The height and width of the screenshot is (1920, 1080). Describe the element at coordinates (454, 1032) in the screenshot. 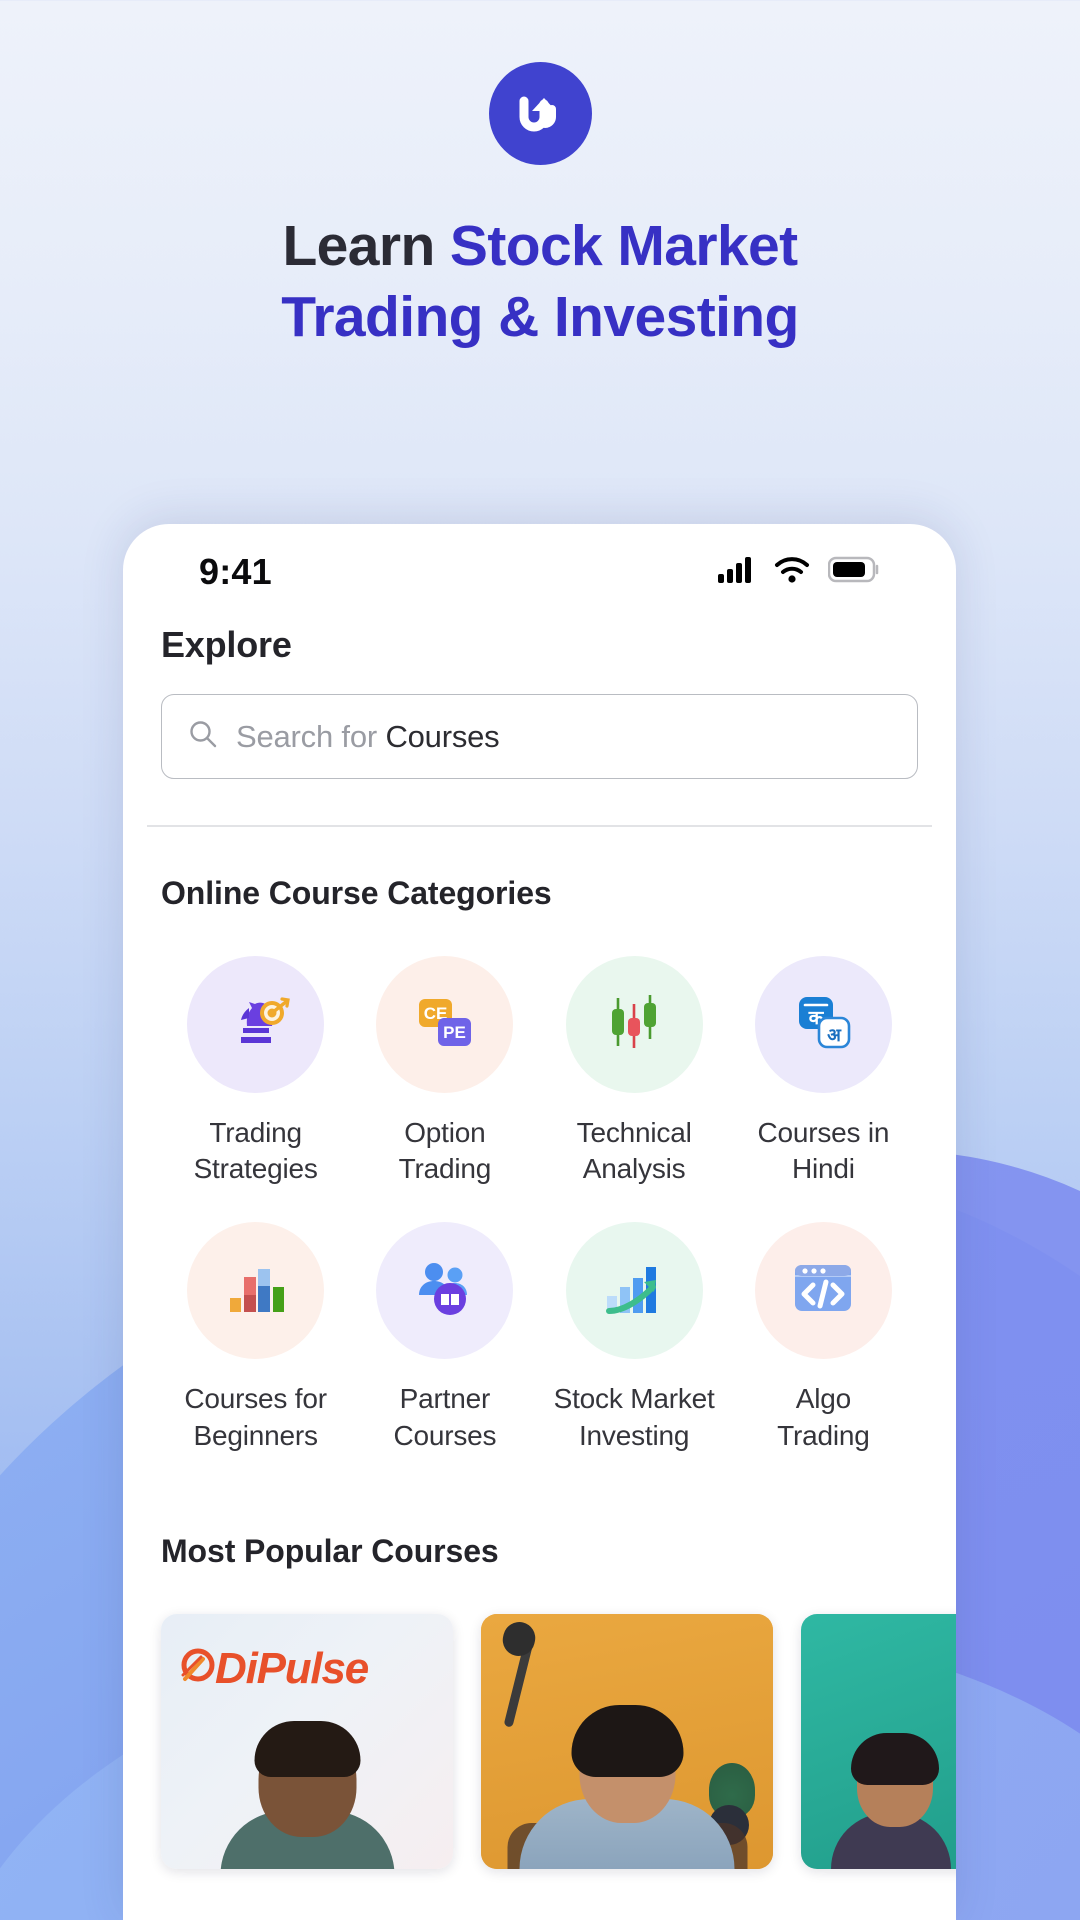

I see `pe-label: PE` at that location.